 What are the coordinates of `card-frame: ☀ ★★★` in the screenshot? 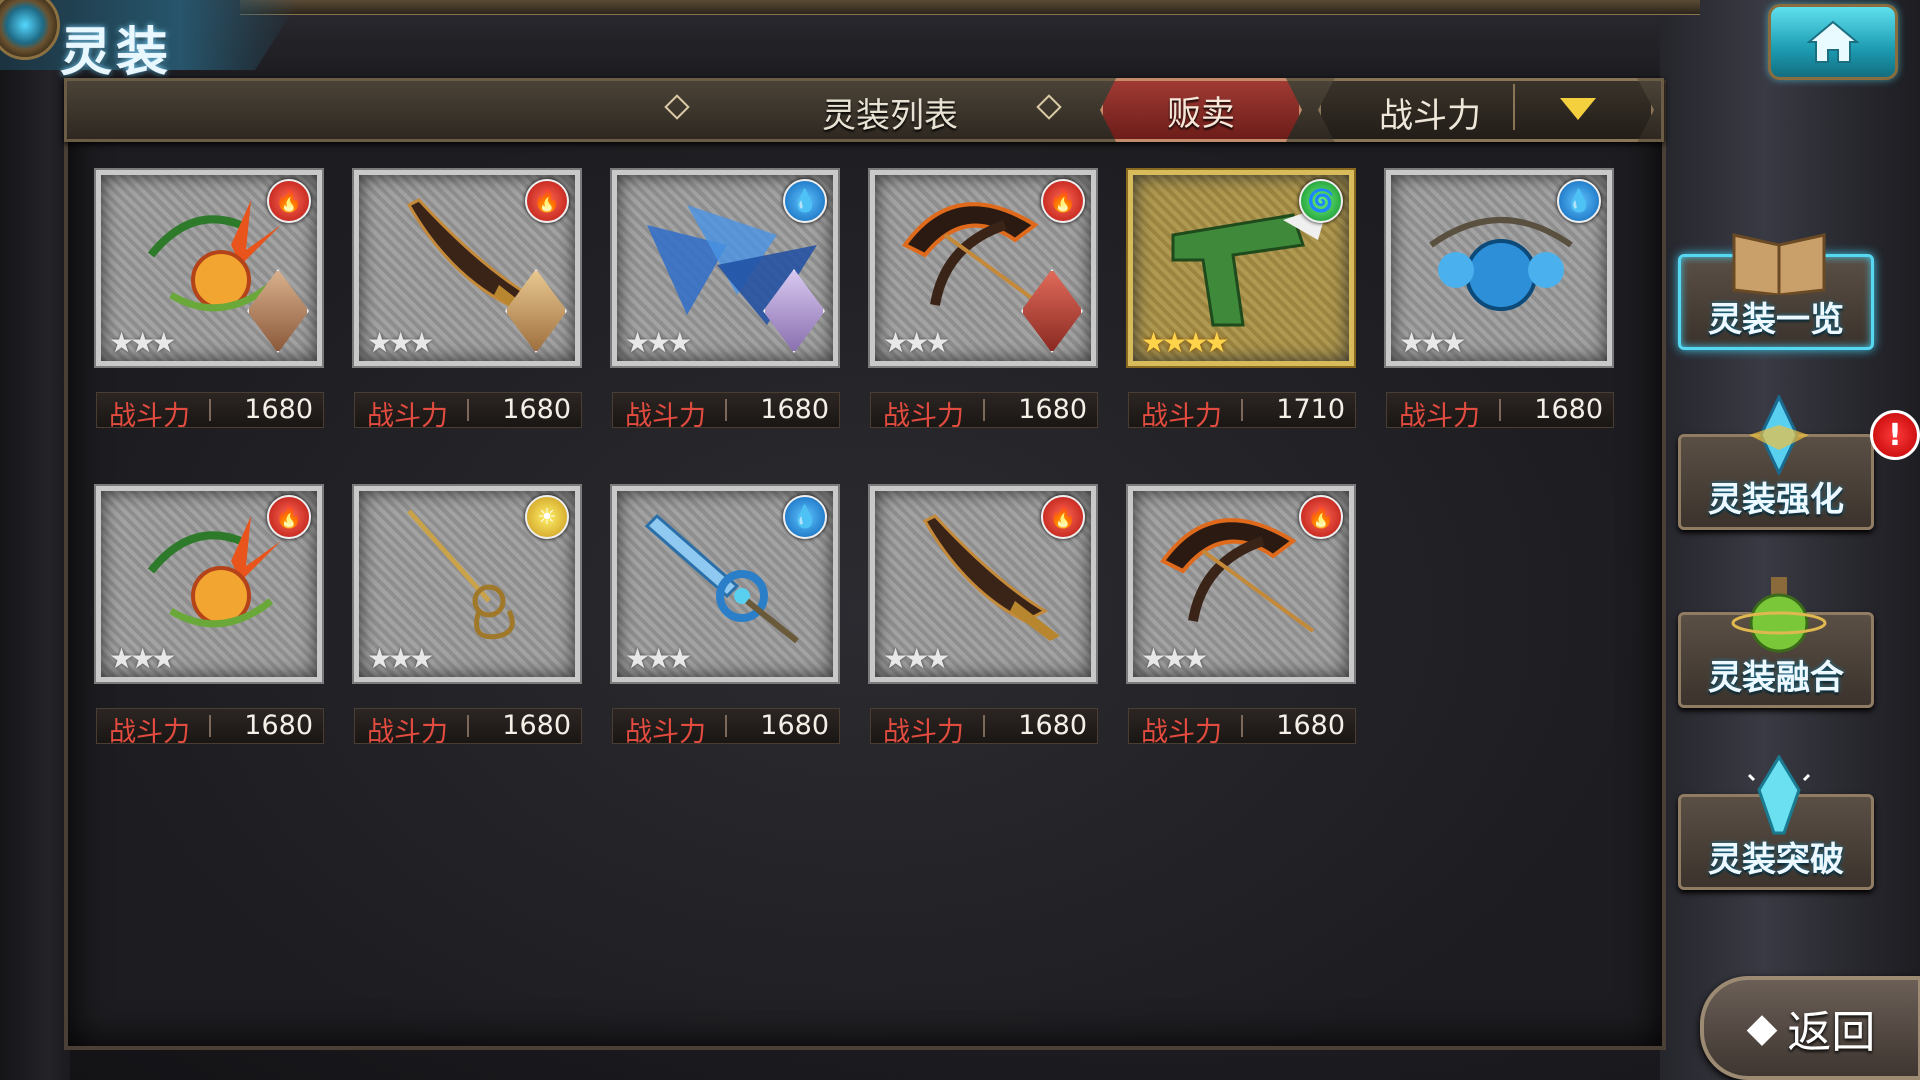 It's located at (467, 584).